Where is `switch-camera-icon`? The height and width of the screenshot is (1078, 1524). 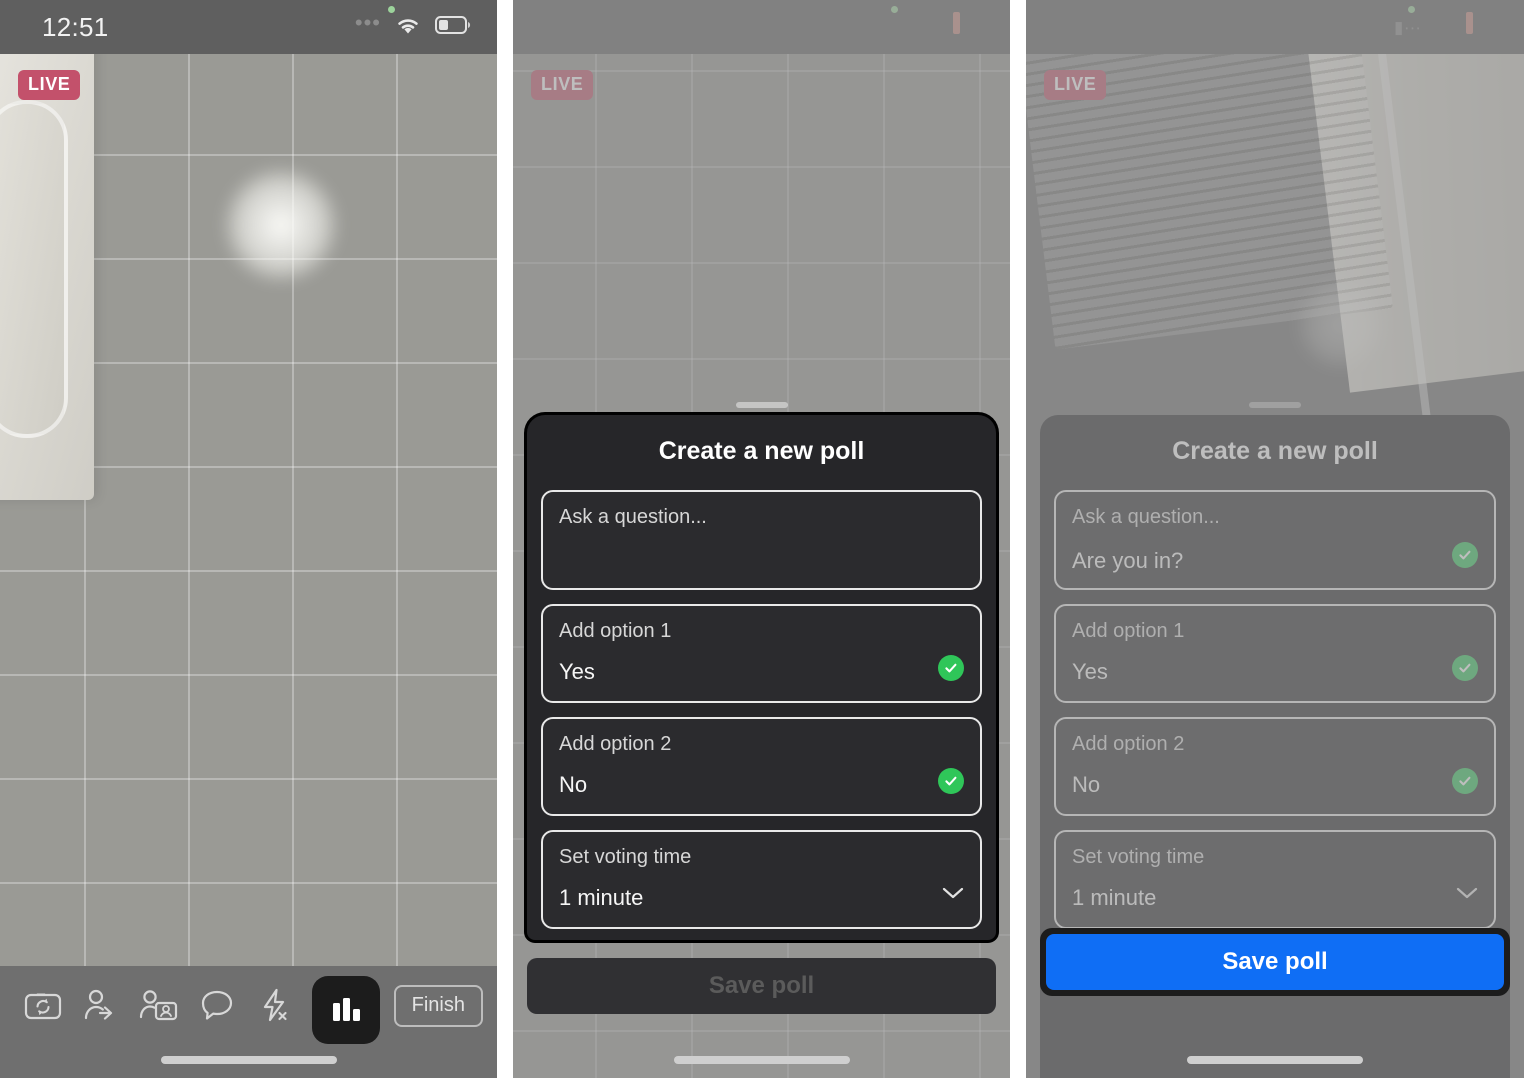
switch-camera-icon is located at coordinates (43, 1005).